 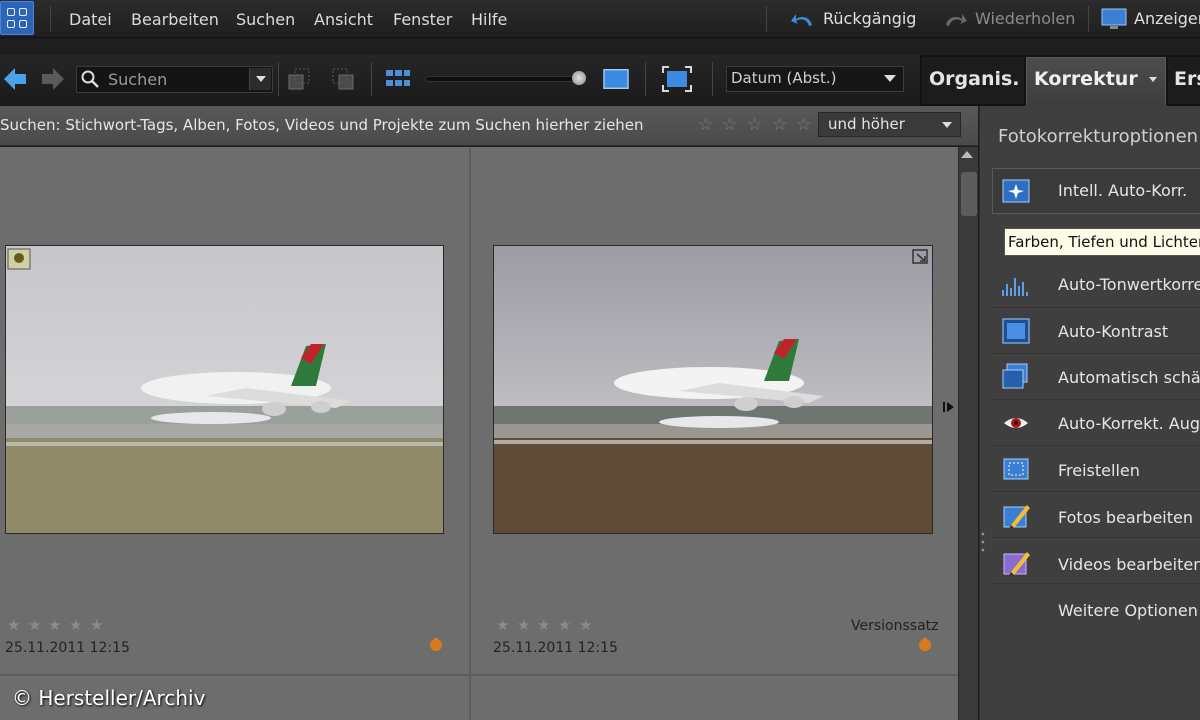 I want to click on scroll-up-icon, so click(x=967, y=154).